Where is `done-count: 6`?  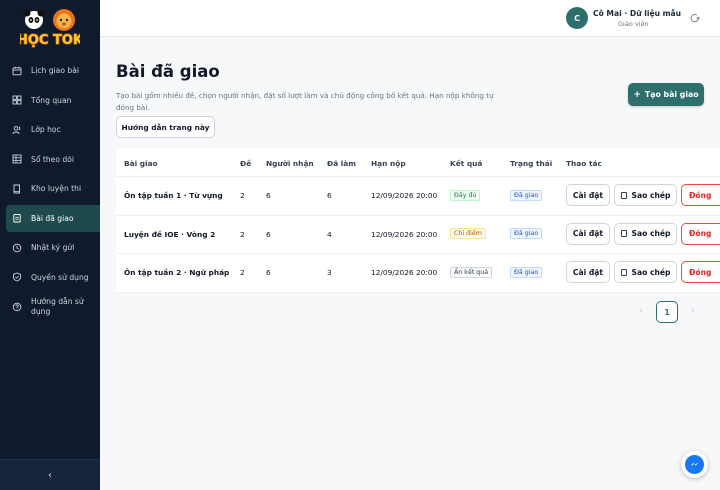
done-count: 6 is located at coordinates (329, 195).